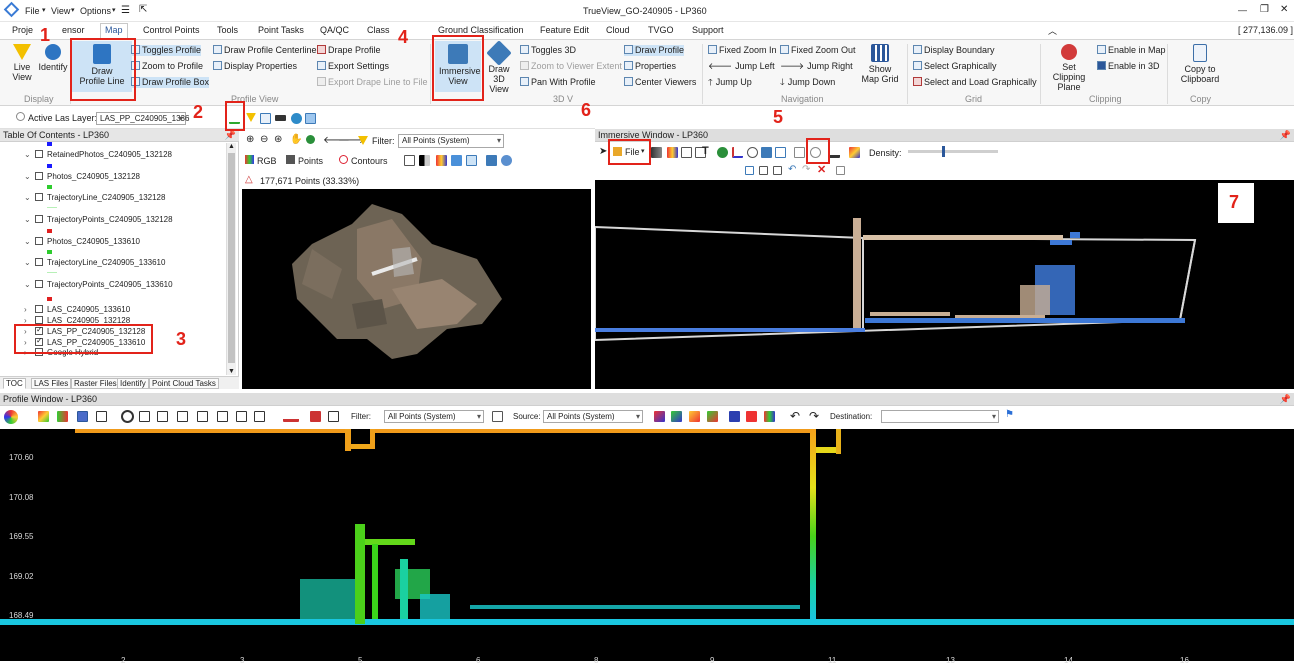 The image size is (1294, 671). I want to click on center-viewers-button: Center Viewers, so click(660, 82).